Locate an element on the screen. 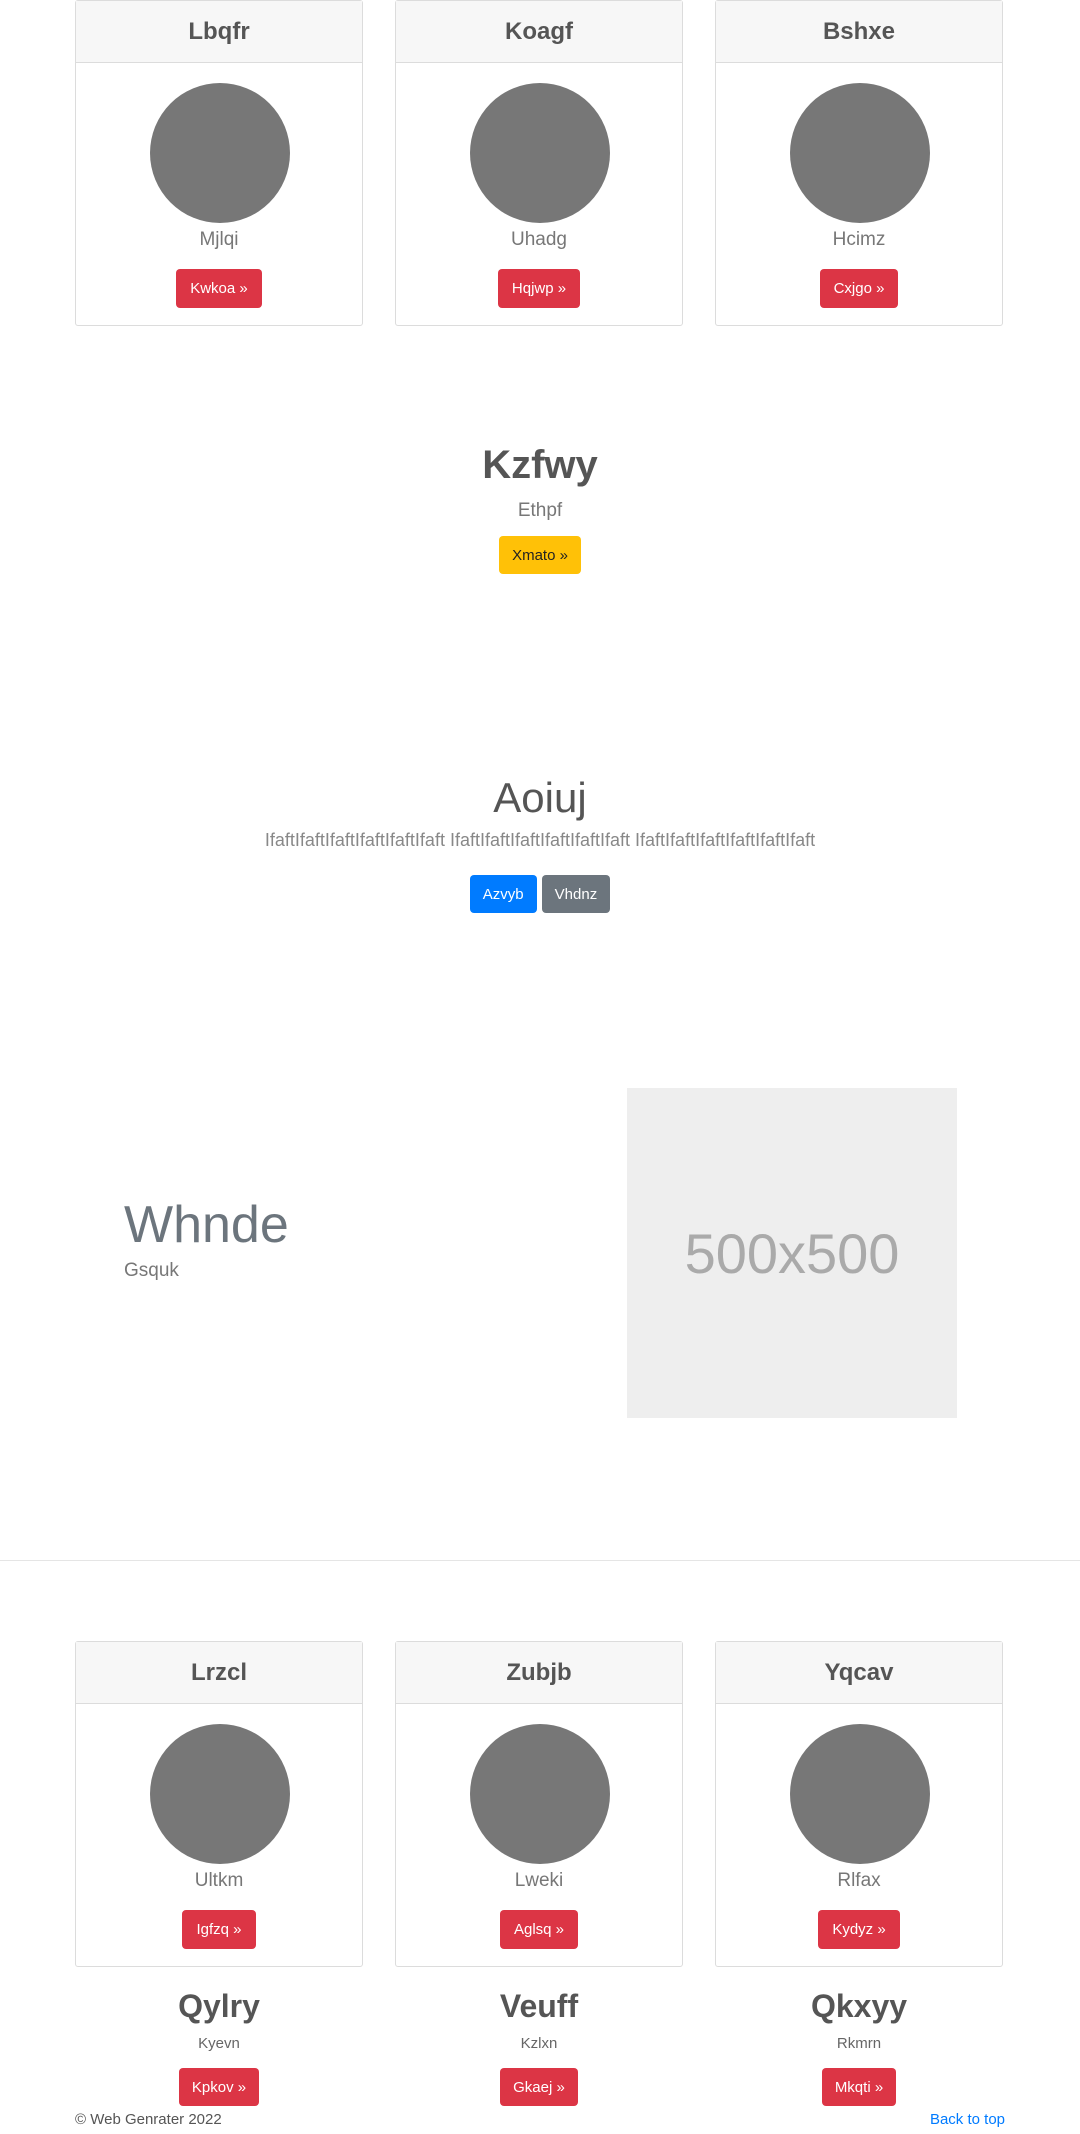 The height and width of the screenshot is (2134, 1080). card-title: Yqcav is located at coordinates (859, 1673).